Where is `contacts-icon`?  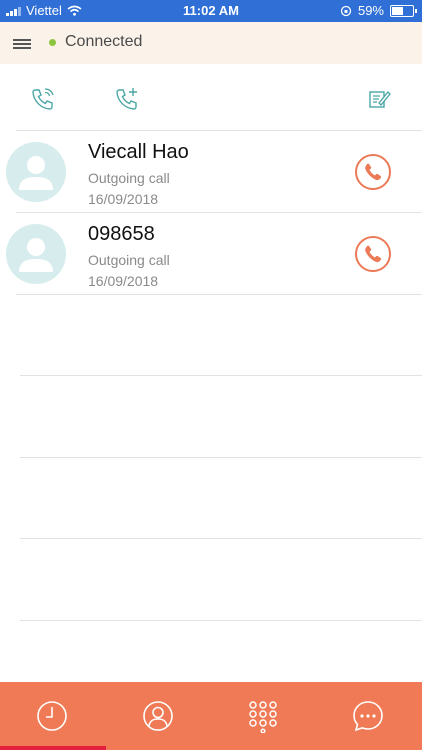
contacts-icon is located at coordinates (158, 716).